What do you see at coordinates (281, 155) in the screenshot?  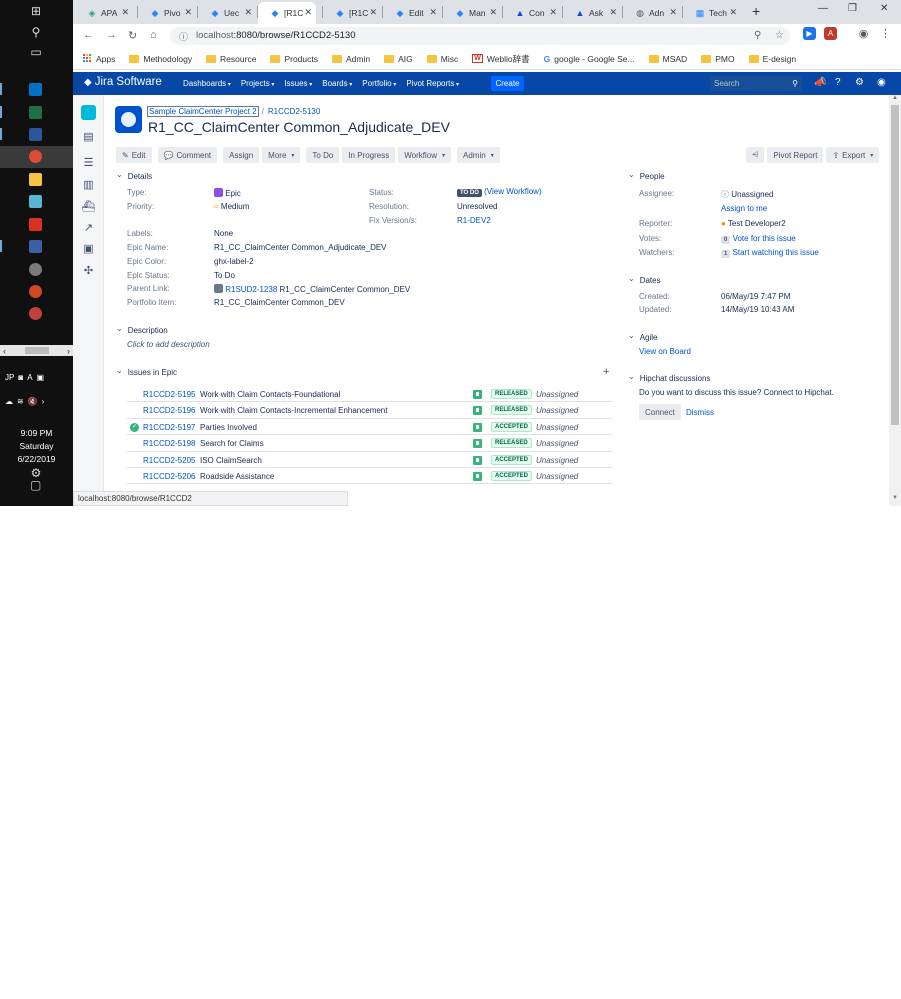 I see `more-button: More` at bounding box center [281, 155].